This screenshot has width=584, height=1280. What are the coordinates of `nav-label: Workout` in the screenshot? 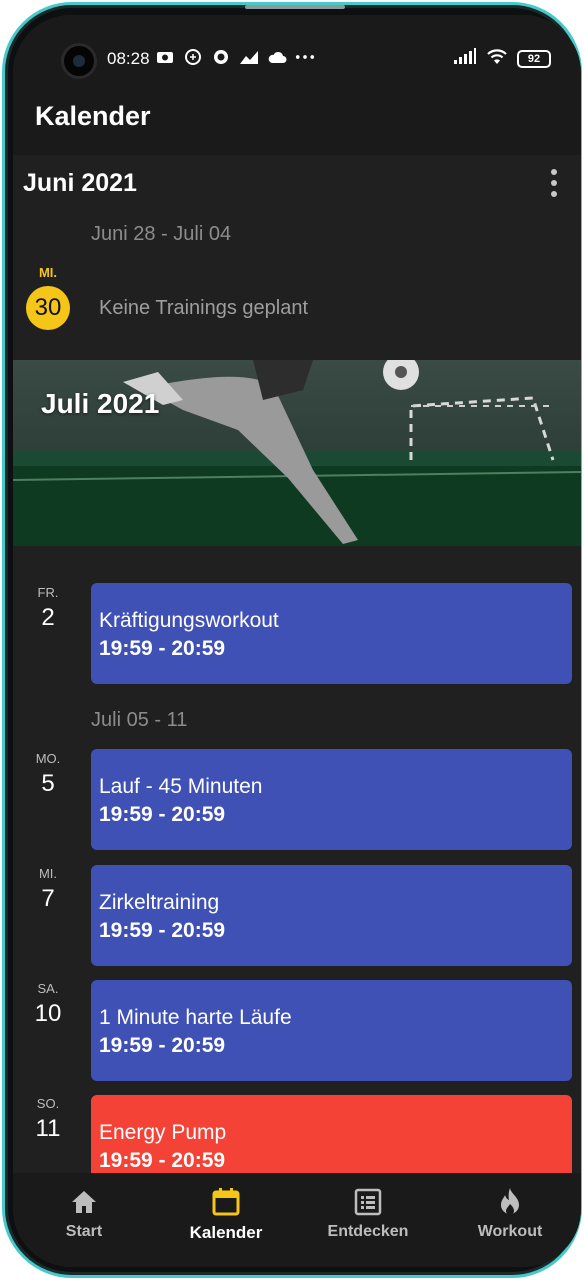 It's located at (510, 1231).